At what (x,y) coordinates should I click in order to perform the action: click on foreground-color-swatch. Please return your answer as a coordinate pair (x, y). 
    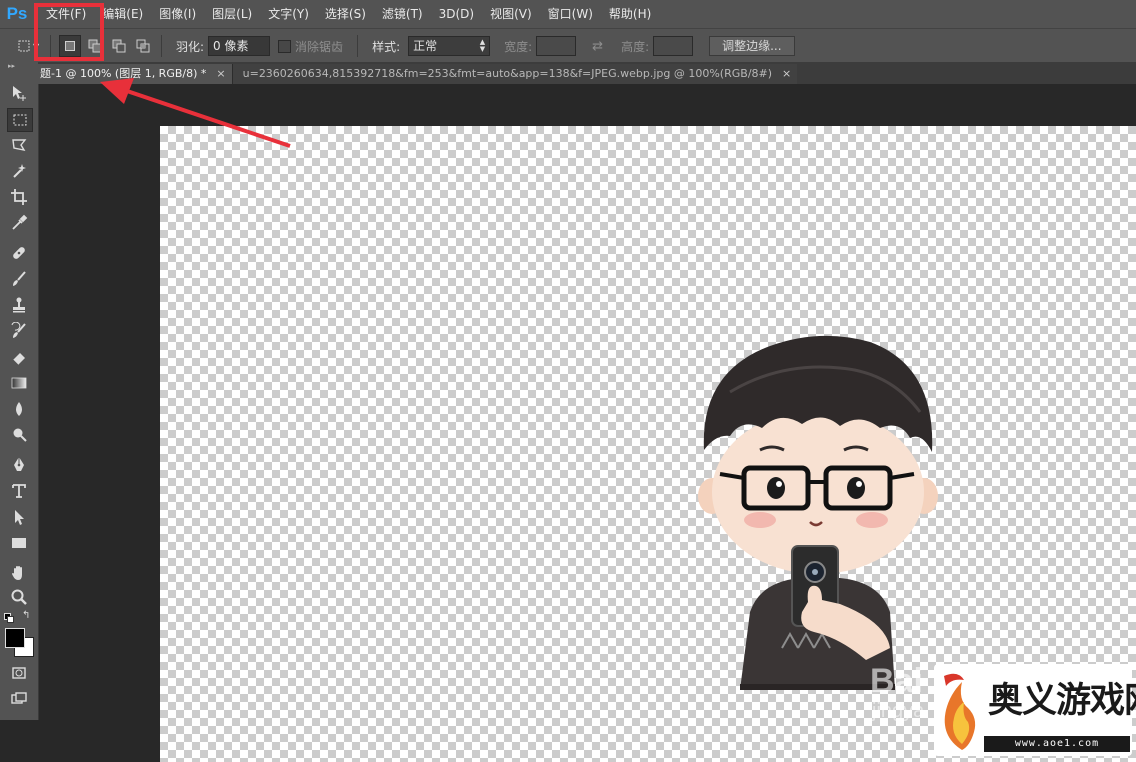
    Looking at the image, I should click on (15, 638).